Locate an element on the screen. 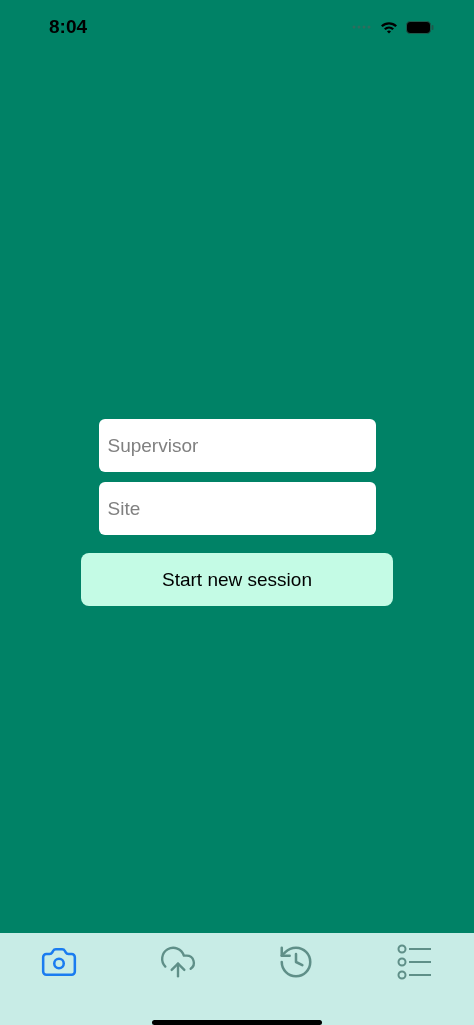  list-icon is located at coordinates (414, 962).